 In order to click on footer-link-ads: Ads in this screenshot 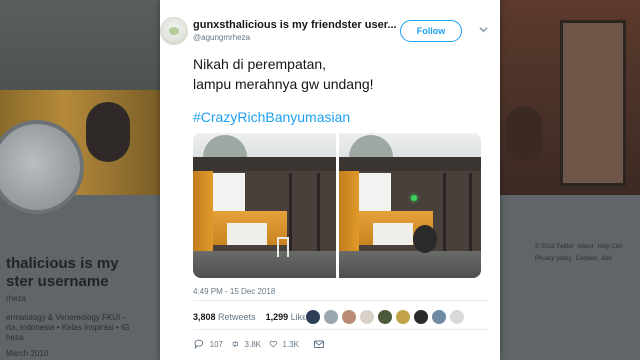, I will do `click(606, 259)`.